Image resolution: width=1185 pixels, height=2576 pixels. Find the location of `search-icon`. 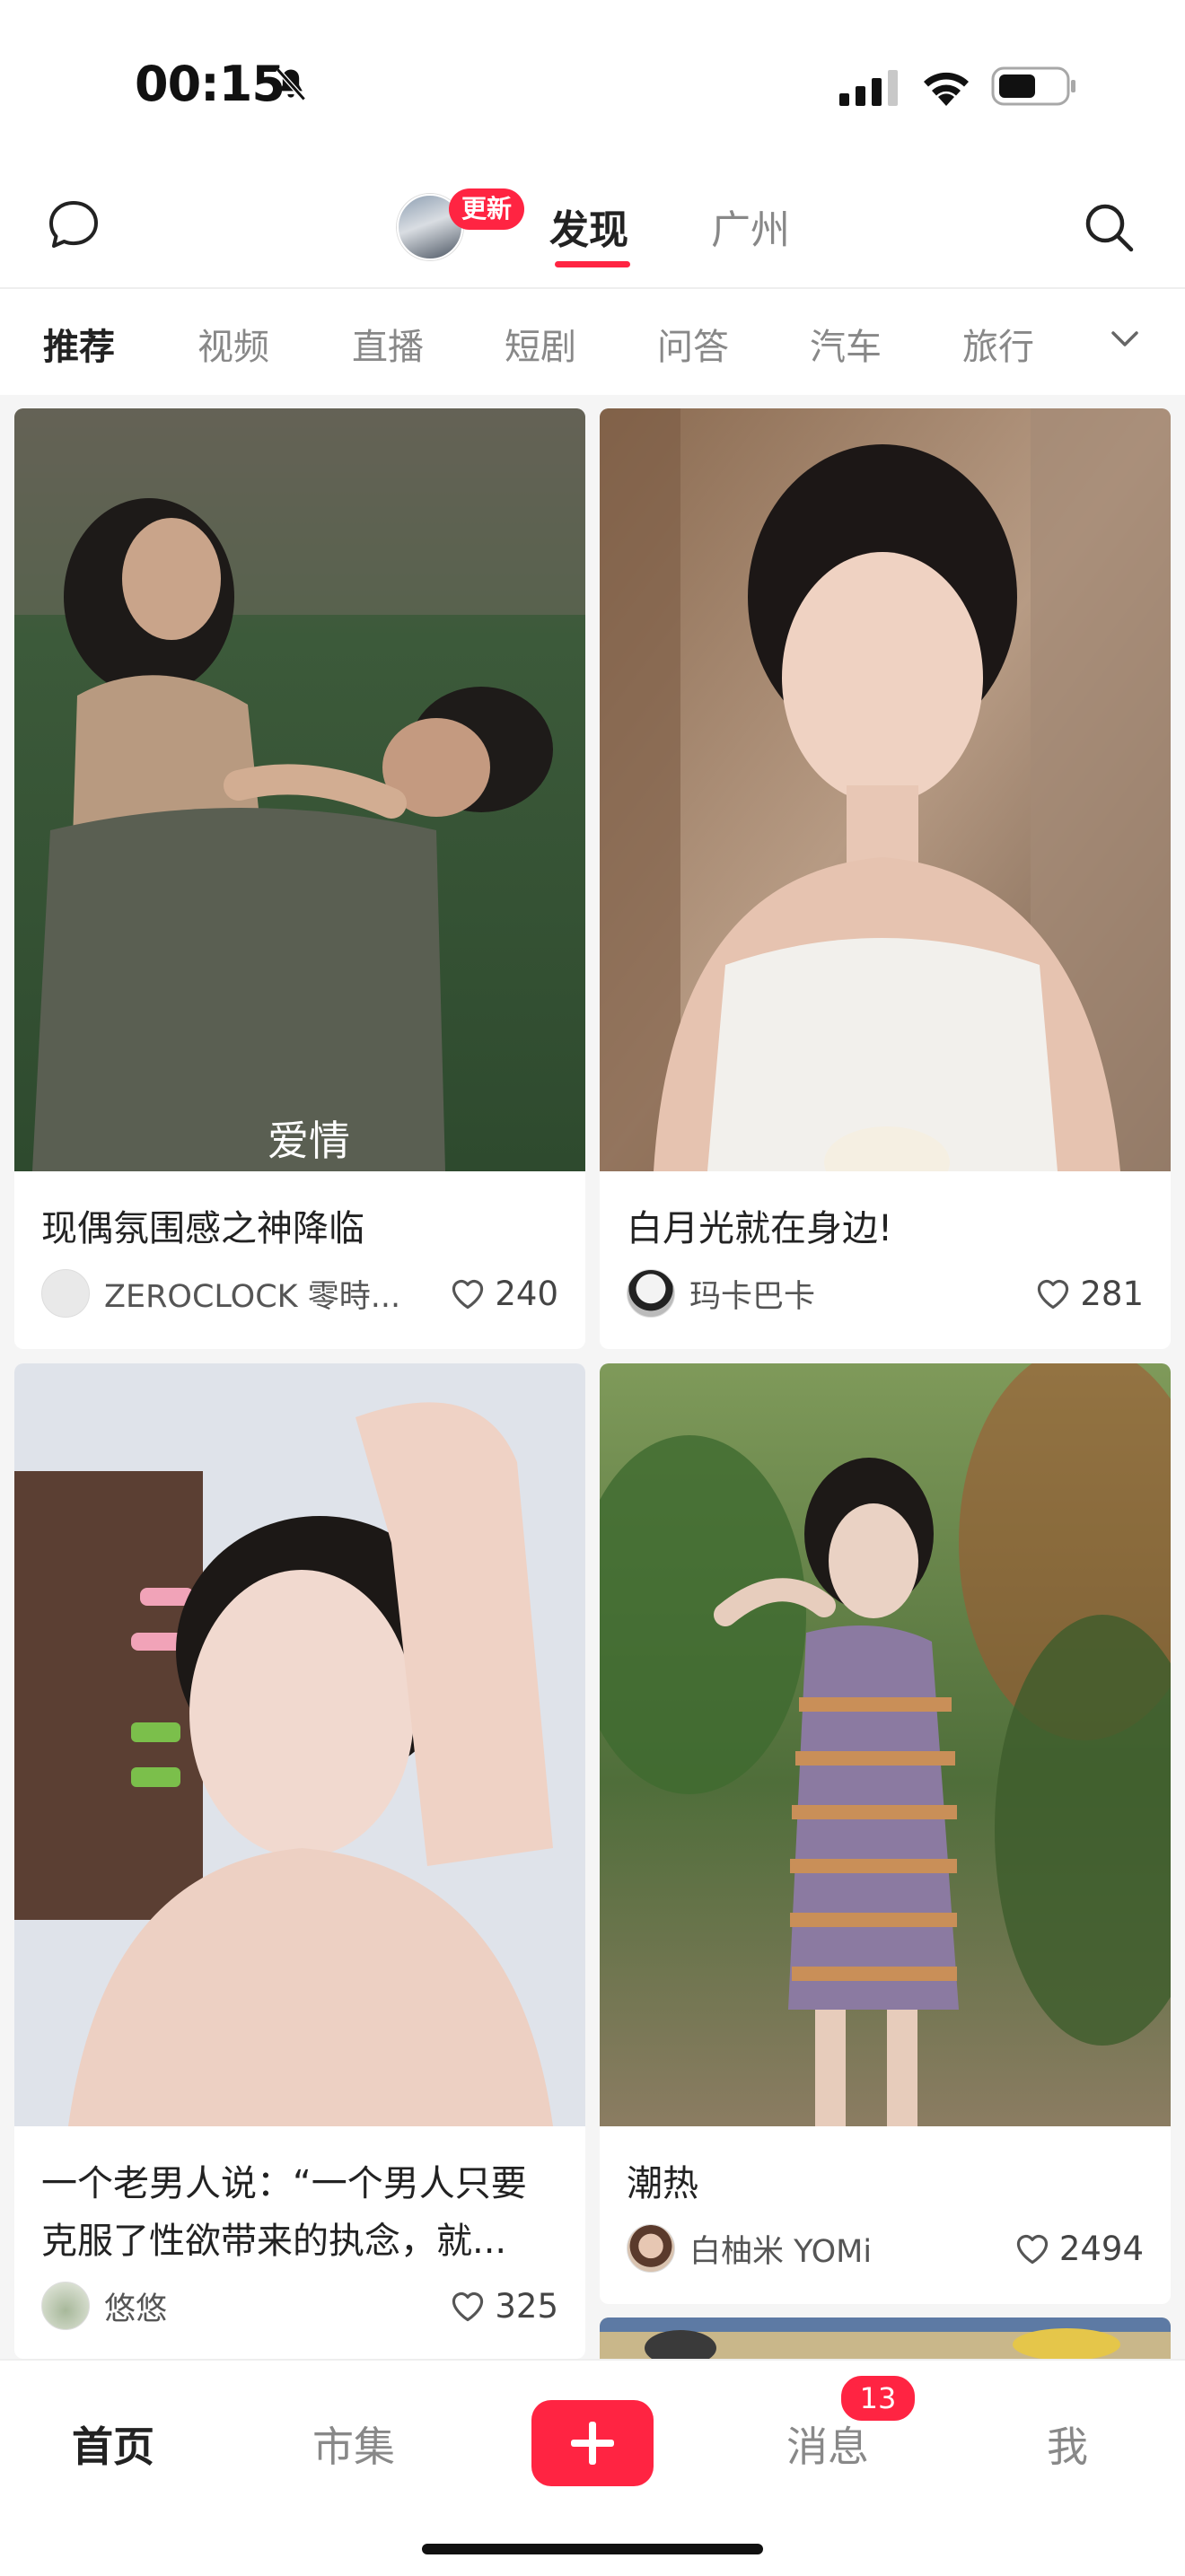

search-icon is located at coordinates (1109, 227).